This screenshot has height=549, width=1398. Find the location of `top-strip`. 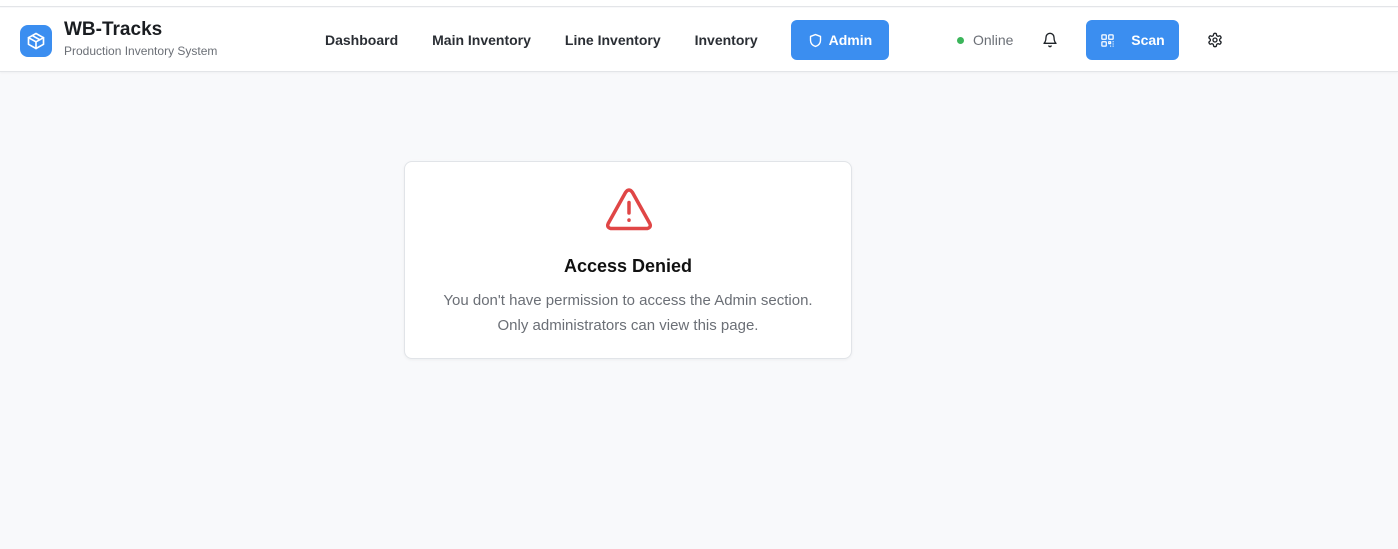

top-strip is located at coordinates (699, 3).